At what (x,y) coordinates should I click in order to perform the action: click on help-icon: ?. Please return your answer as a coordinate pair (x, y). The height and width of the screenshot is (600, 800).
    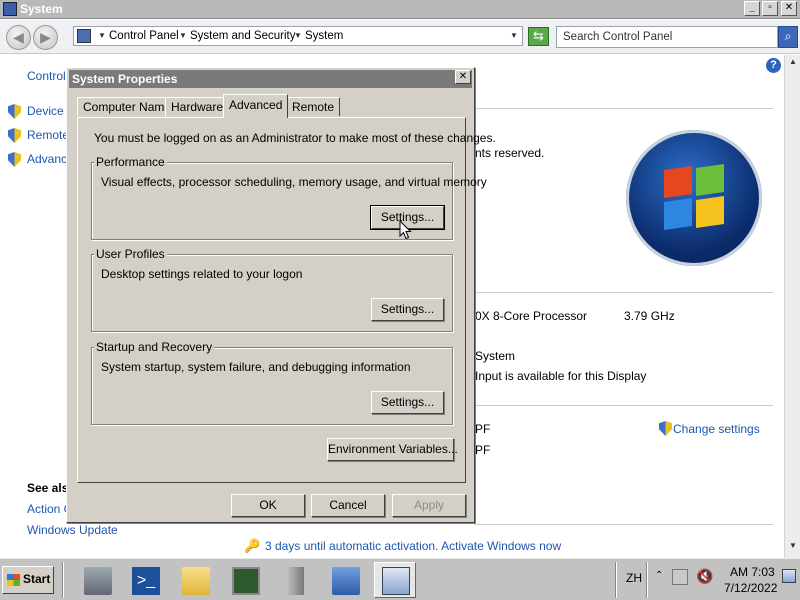
    Looking at the image, I should click on (773, 65).